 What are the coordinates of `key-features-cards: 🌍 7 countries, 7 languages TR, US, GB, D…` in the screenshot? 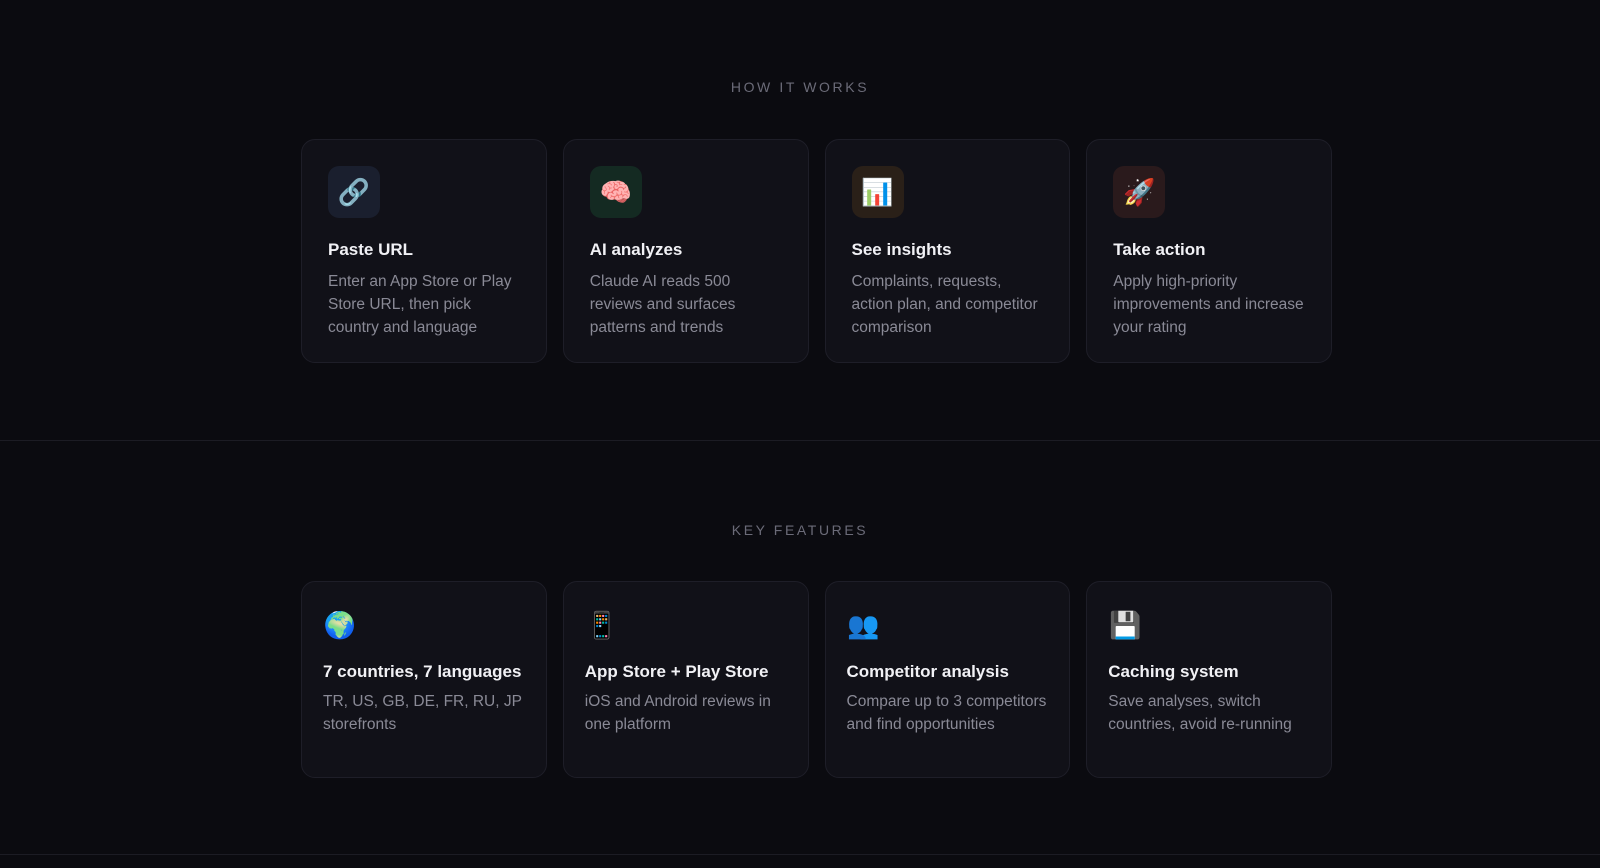 It's located at (816, 679).